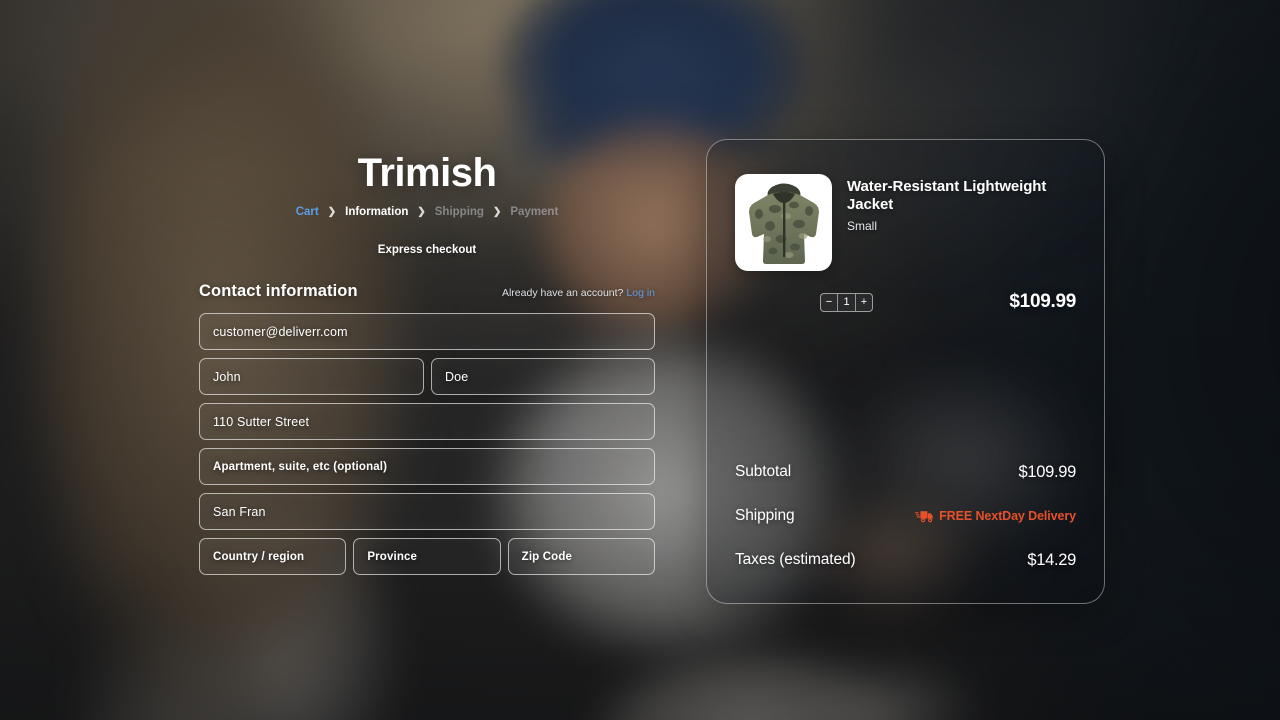 The width and height of the screenshot is (1280, 720). I want to click on zip-code-field: Zip Code, so click(581, 556).